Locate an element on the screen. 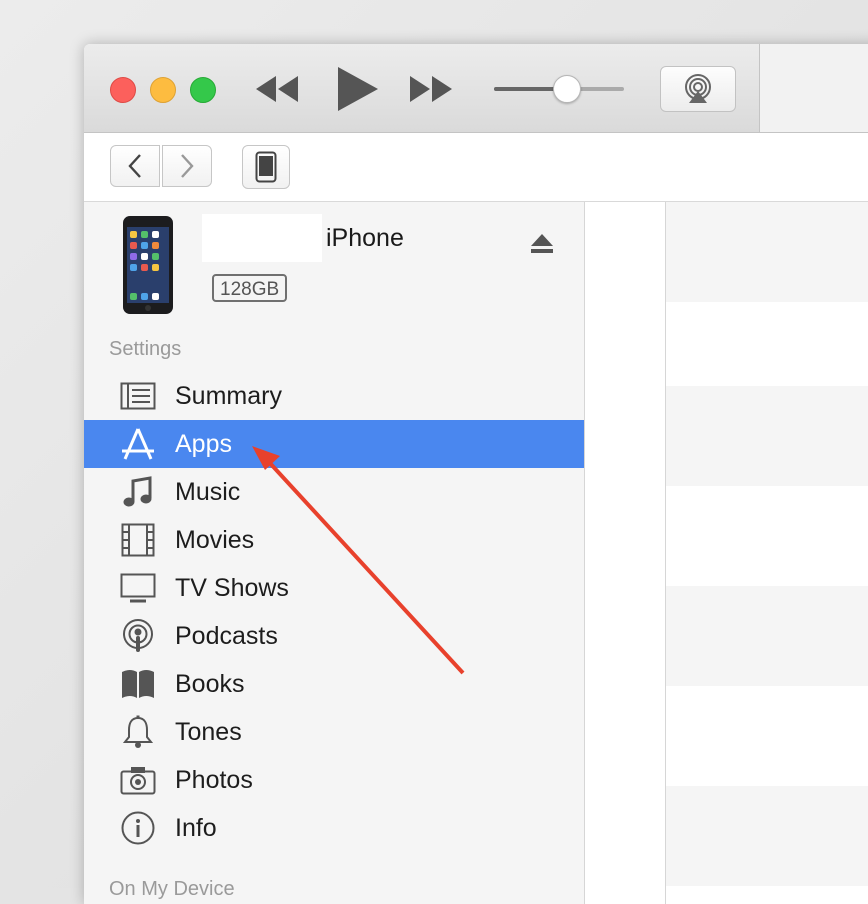  airplay-icon is located at coordinates (698, 88).